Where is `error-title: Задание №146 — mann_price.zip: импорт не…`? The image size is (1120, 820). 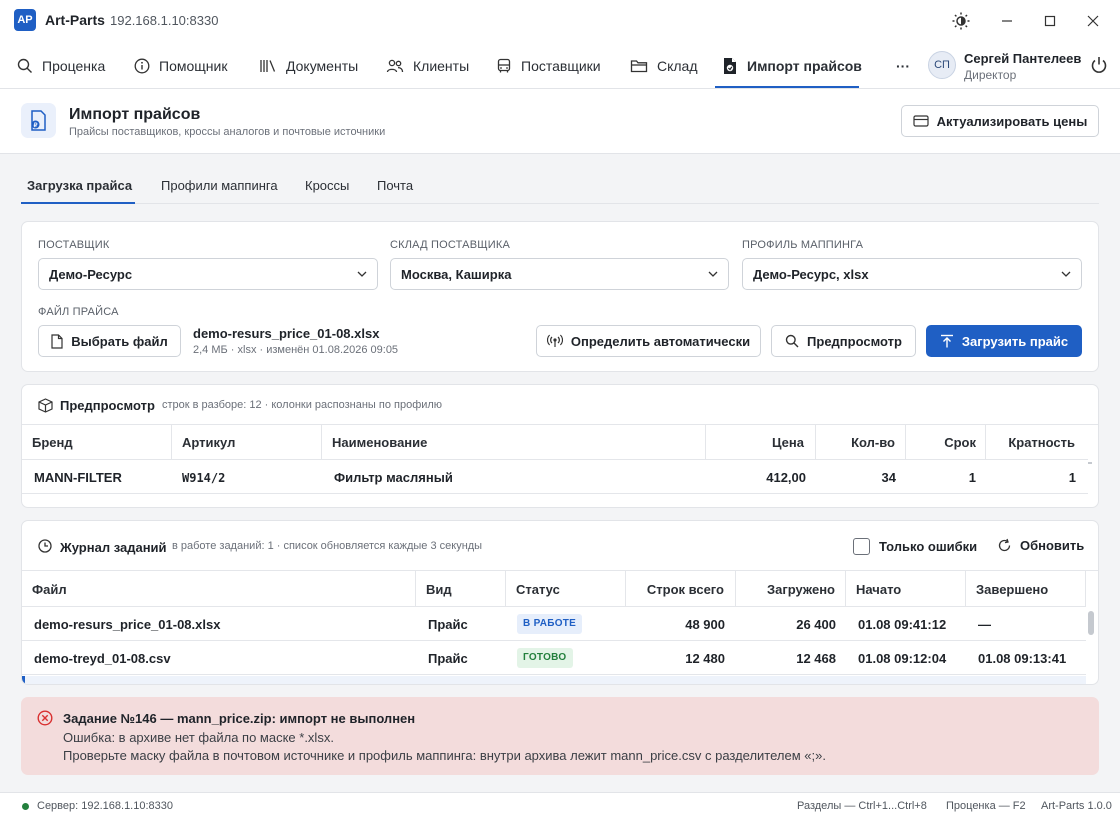
error-title: Задание №146 — mann_price.zip: импорт не… is located at coordinates (239, 718).